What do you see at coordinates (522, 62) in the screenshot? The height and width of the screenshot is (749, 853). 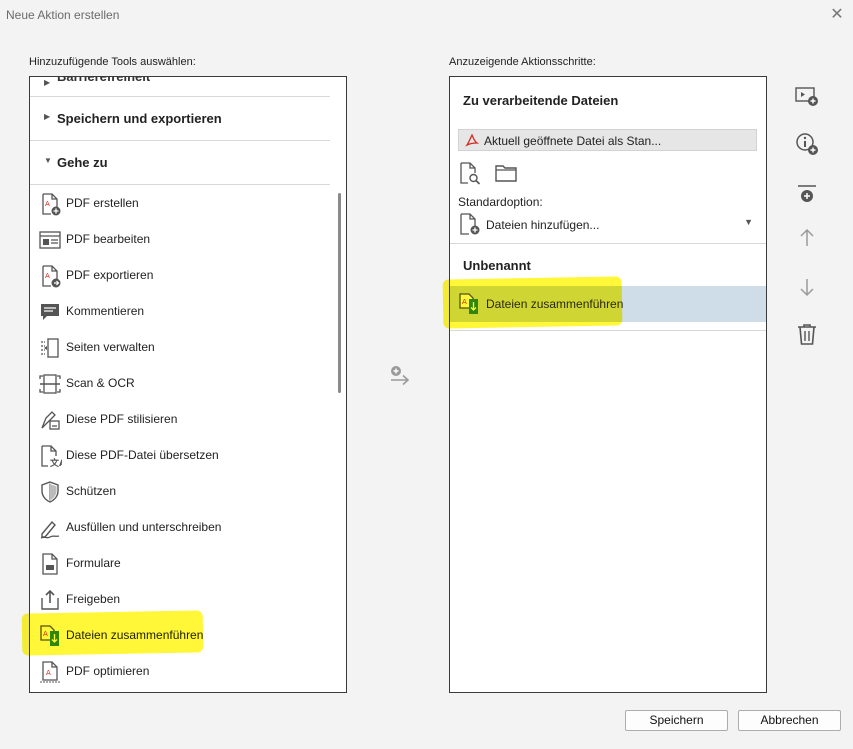 I see `action-steps-label: Anzuzeigende Aktionsschritte:` at bounding box center [522, 62].